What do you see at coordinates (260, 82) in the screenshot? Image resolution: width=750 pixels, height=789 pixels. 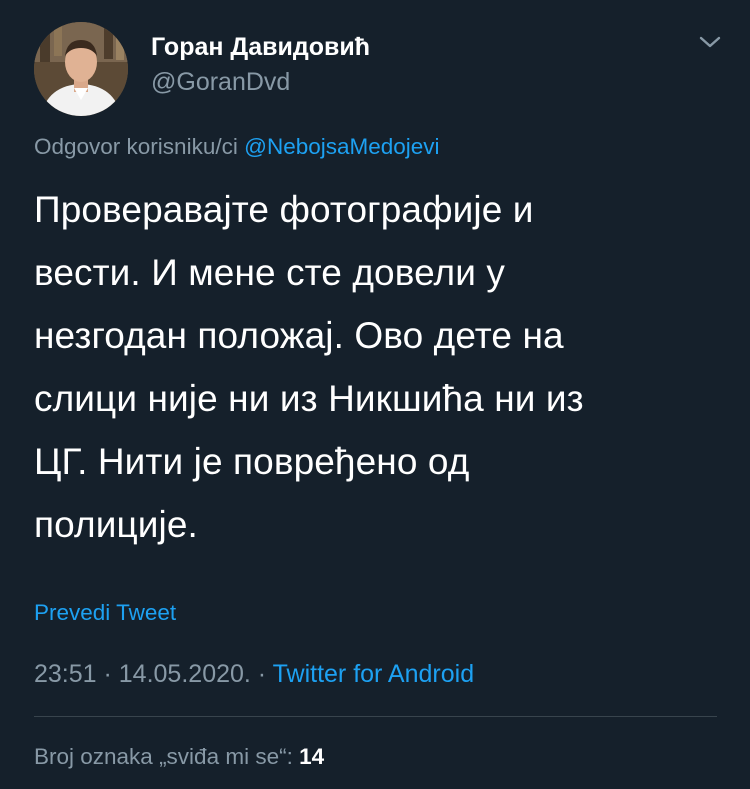 I see `author-handle: @GoranDvd` at bounding box center [260, 82].